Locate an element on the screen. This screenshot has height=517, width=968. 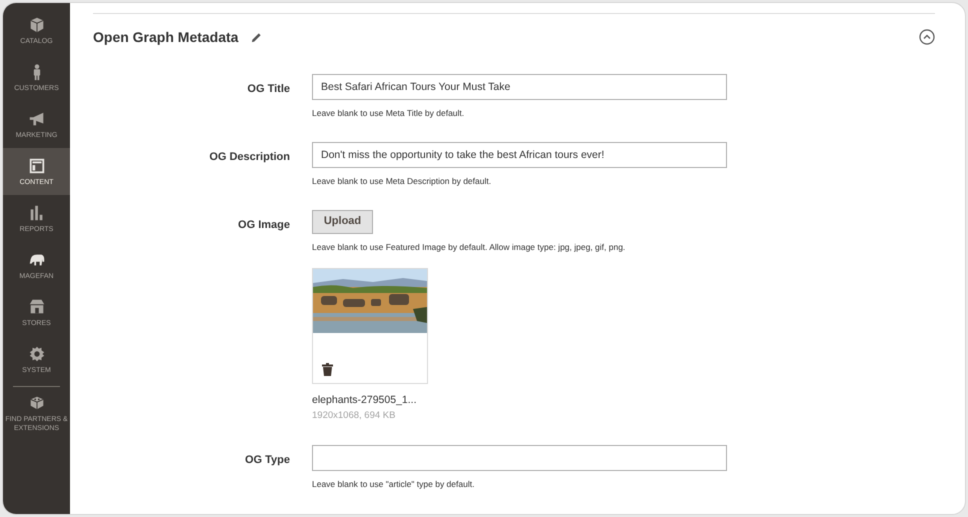
text-input-field is located at coordinates (519, 458).